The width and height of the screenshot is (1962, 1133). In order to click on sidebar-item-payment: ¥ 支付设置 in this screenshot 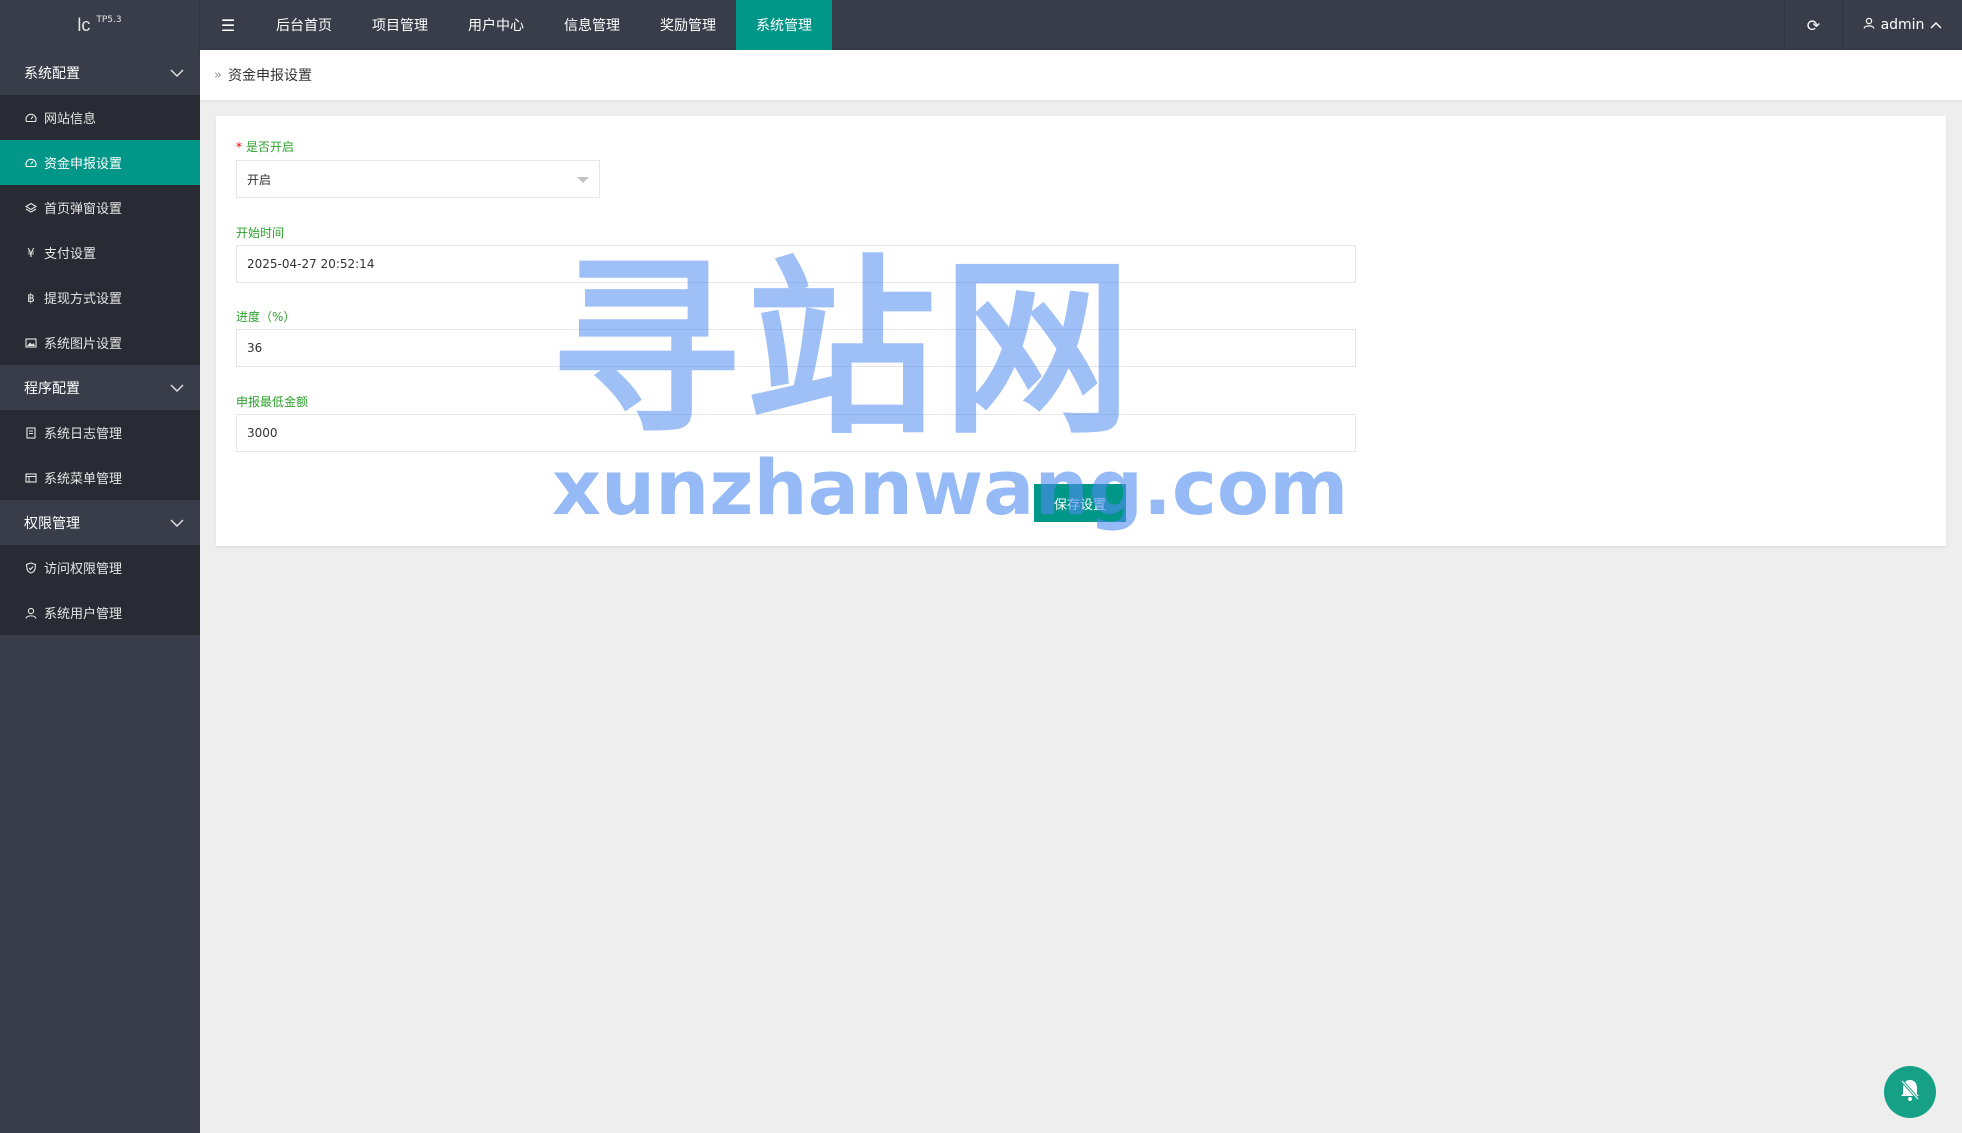, I will do `click(100, 252)`.